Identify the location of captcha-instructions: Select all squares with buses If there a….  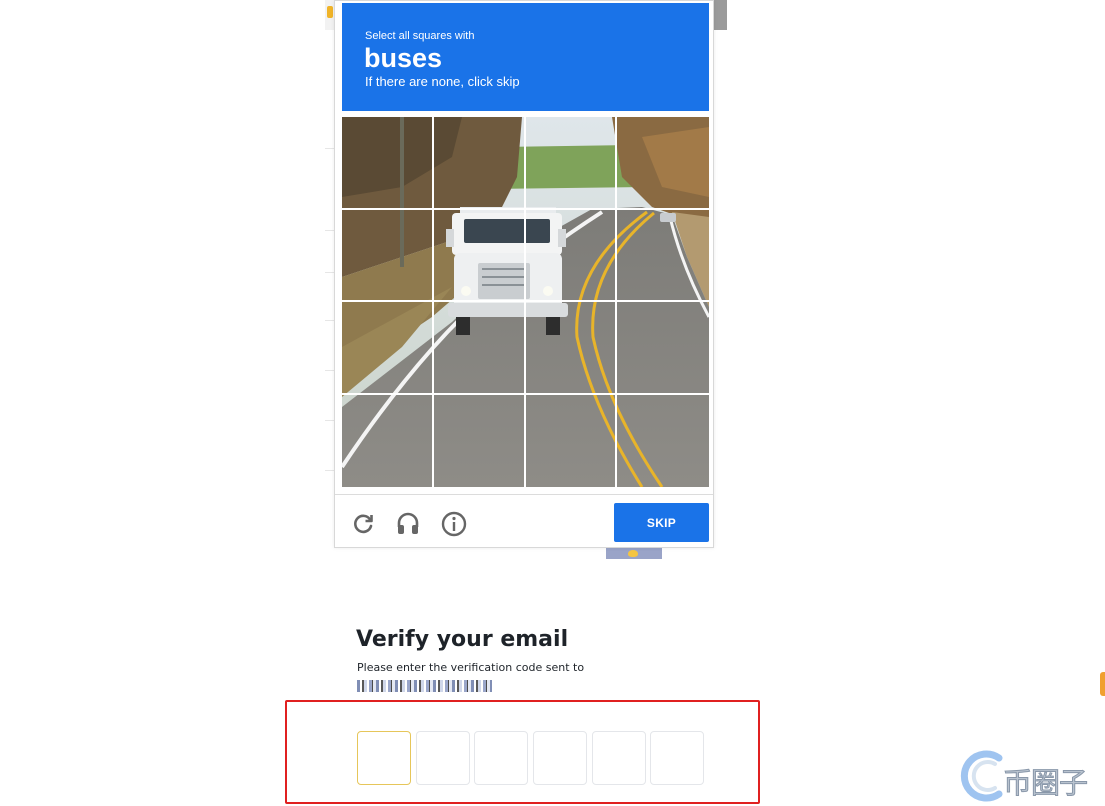
(525, 57).